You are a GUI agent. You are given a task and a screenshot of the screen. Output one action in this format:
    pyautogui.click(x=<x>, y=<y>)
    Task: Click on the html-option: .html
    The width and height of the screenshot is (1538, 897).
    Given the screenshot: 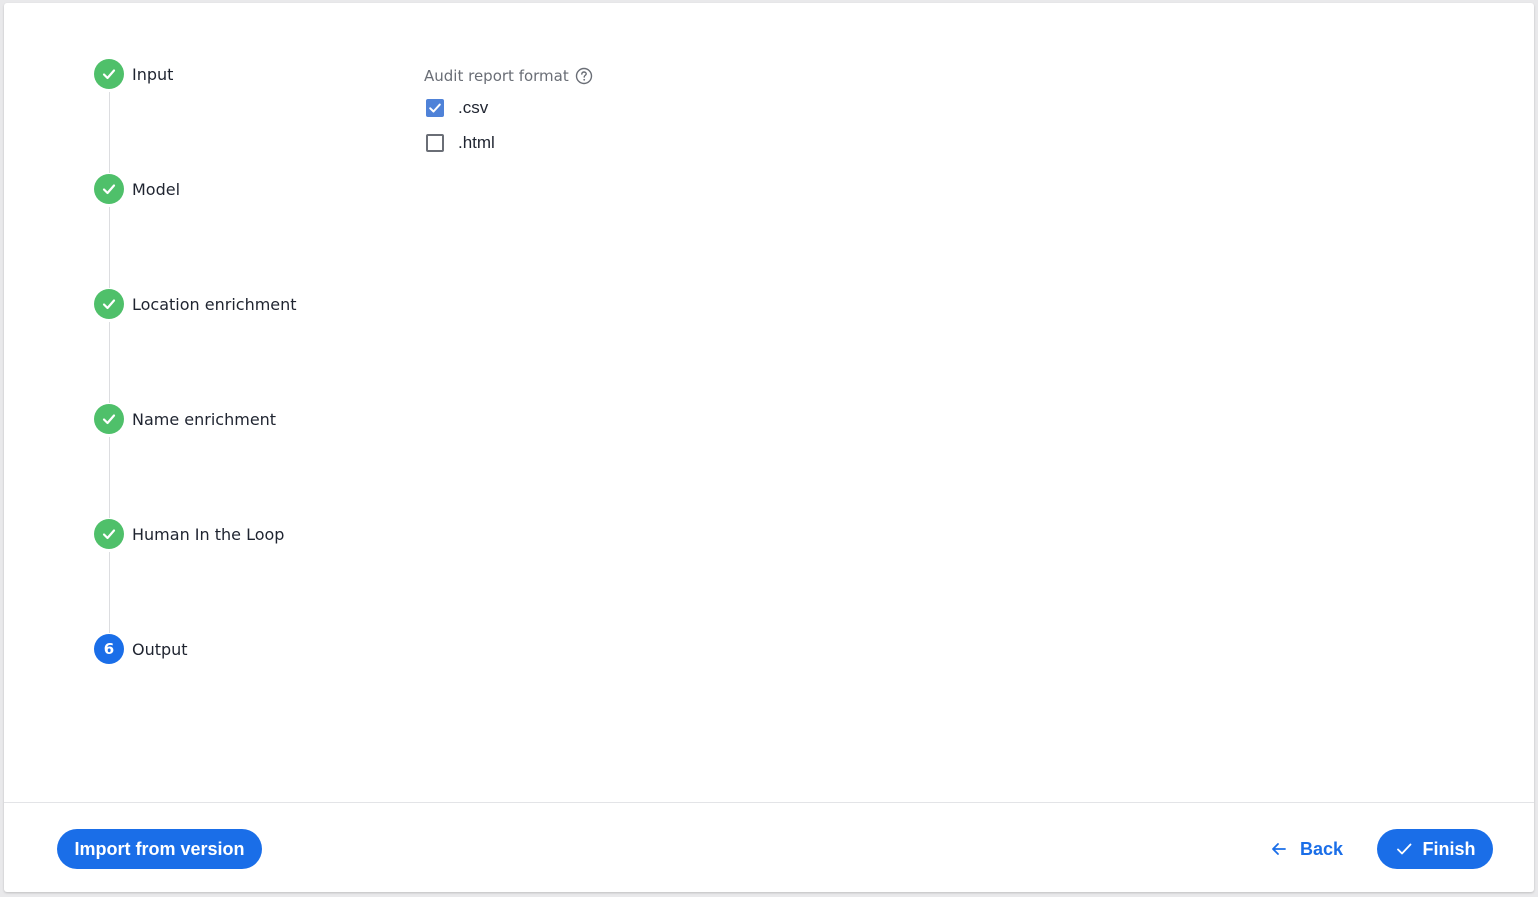 What is the action you would take?
    pyautogui.click(x=509, y=142)
    